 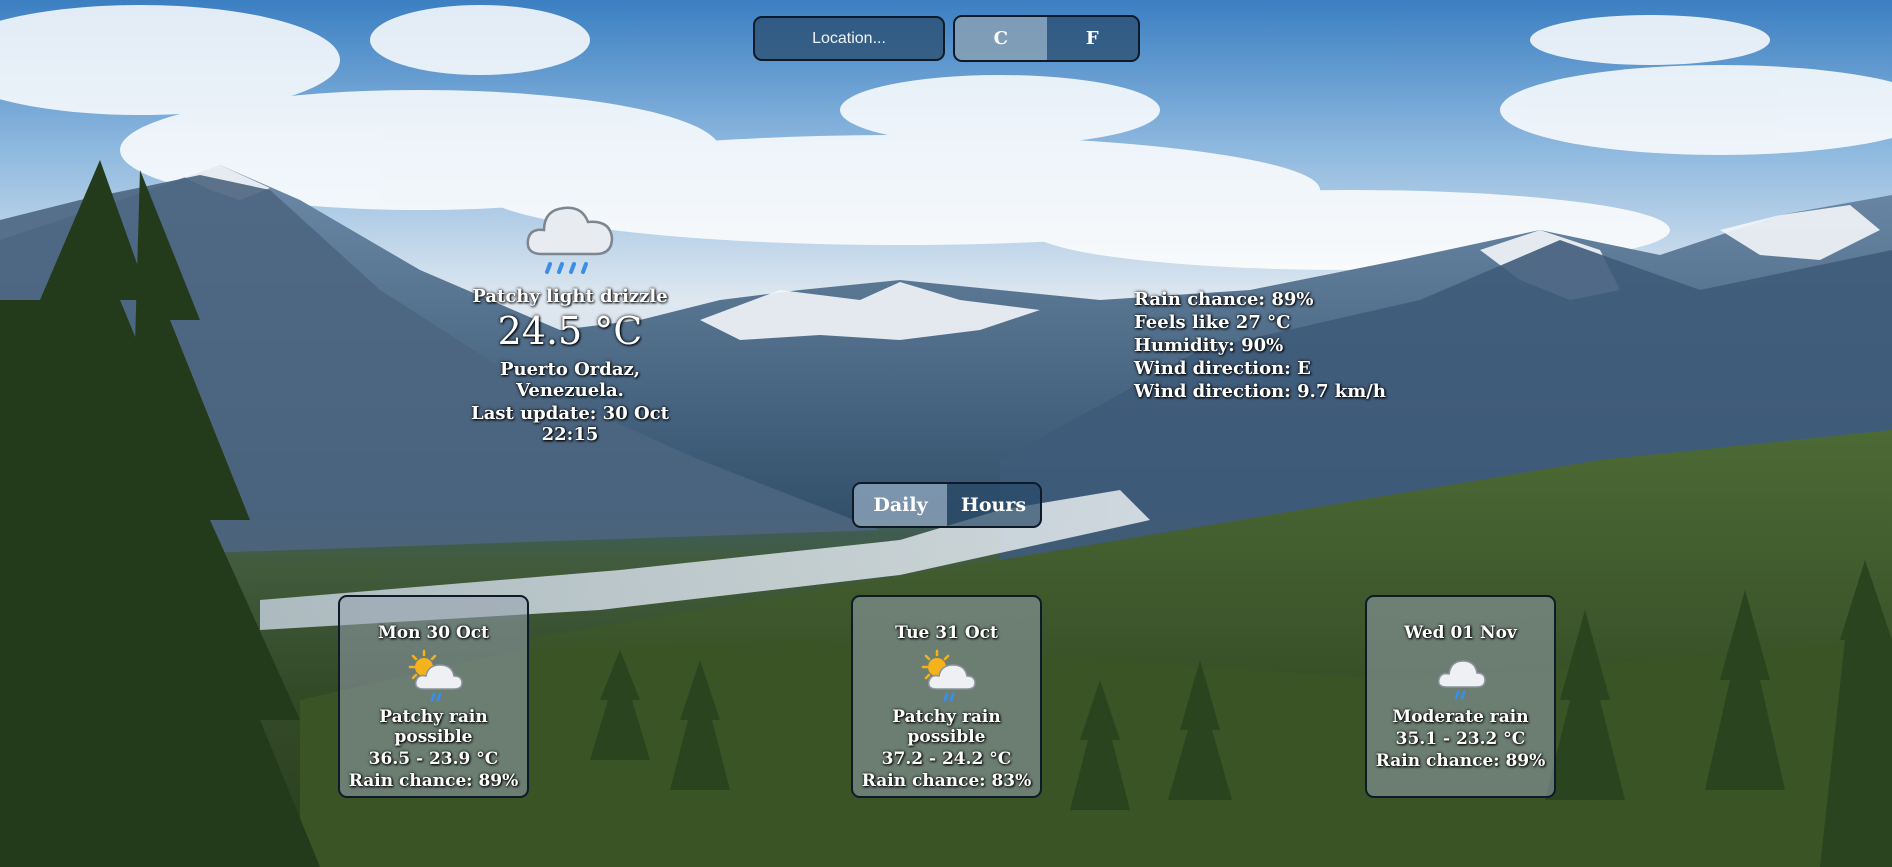 I want to click on forecast-view-toggle: Daily Hours, so click(x=947, y=505).